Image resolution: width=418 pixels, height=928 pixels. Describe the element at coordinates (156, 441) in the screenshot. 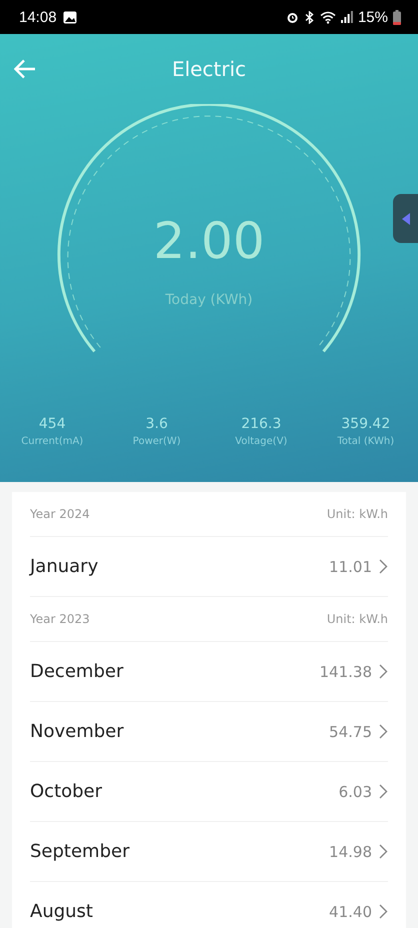

I see `stat-label: Power(W)` at that location.